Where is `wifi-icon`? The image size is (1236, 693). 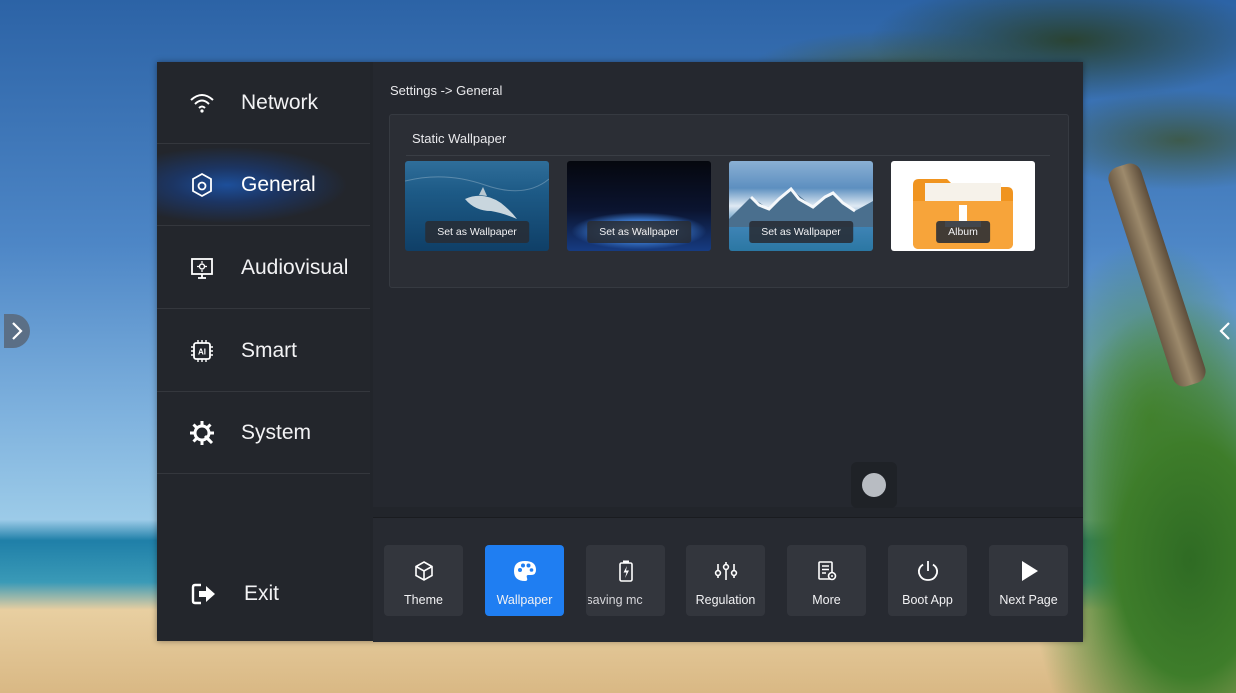 wifi-icon is located at coordinates (202, 103).